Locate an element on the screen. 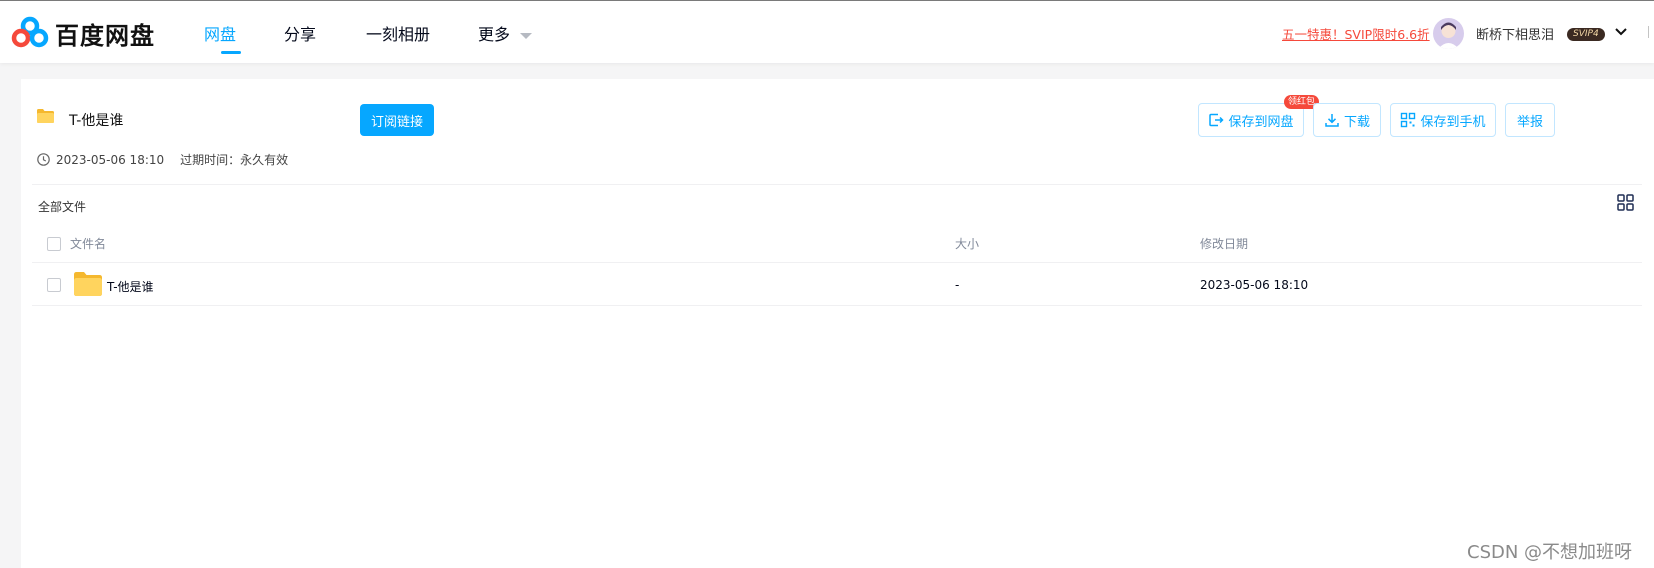 The width and height of the screenshot is (1654, 568). avatar is located at coordinates (1448, 33).